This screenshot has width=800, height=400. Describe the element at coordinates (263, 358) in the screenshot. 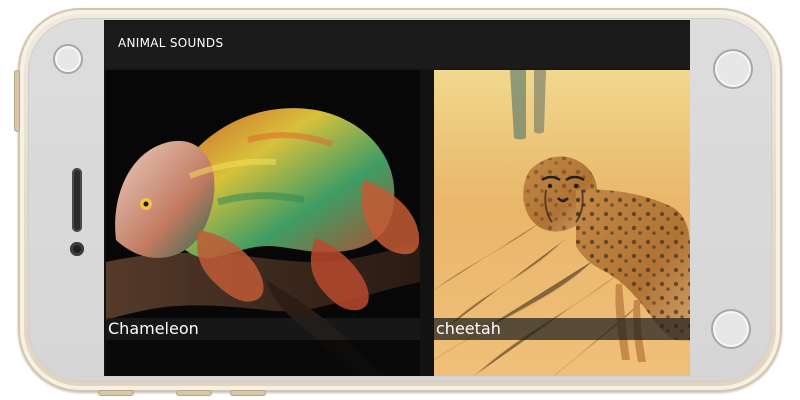

I see `tile-bottom-strip` at that location.